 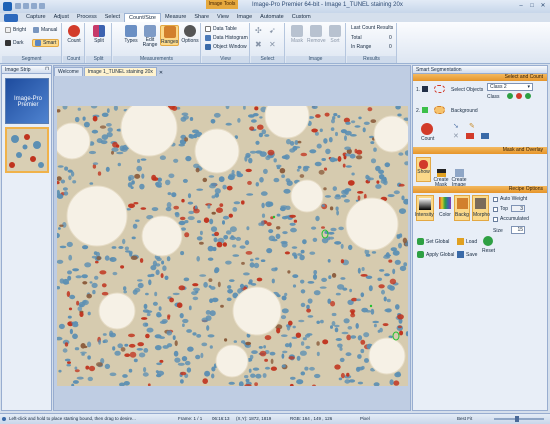 What do you see at coordinates (68, 71) in the screenshot?
I see `doc-tab-welcome: Welcome` at bounding box center [68, 71].